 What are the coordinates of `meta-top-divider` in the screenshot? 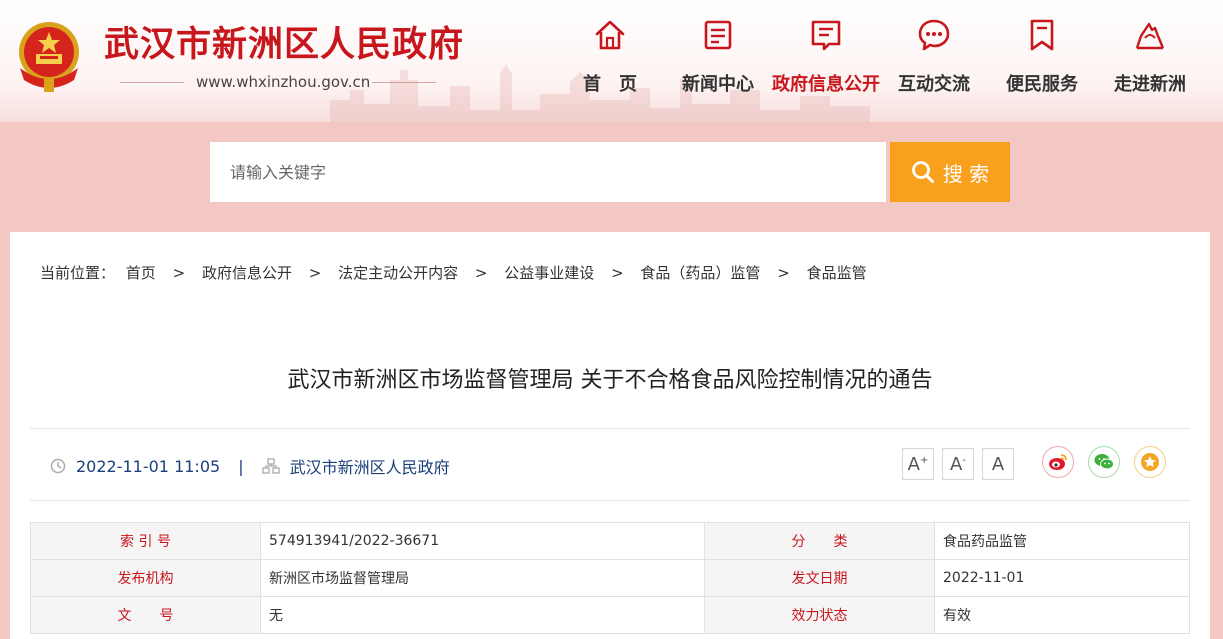 It's located at (610, 428).